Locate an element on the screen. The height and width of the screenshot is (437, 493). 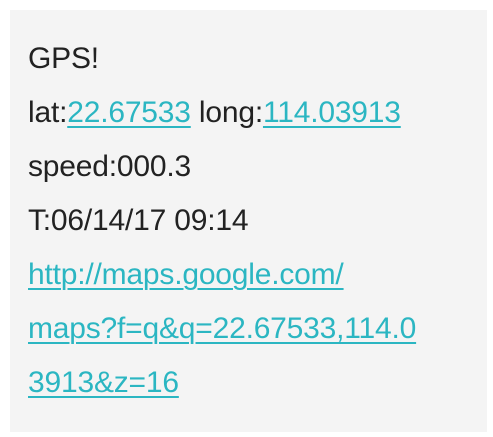
lat-link: 22.67533 is located at coordinates (129, 112).